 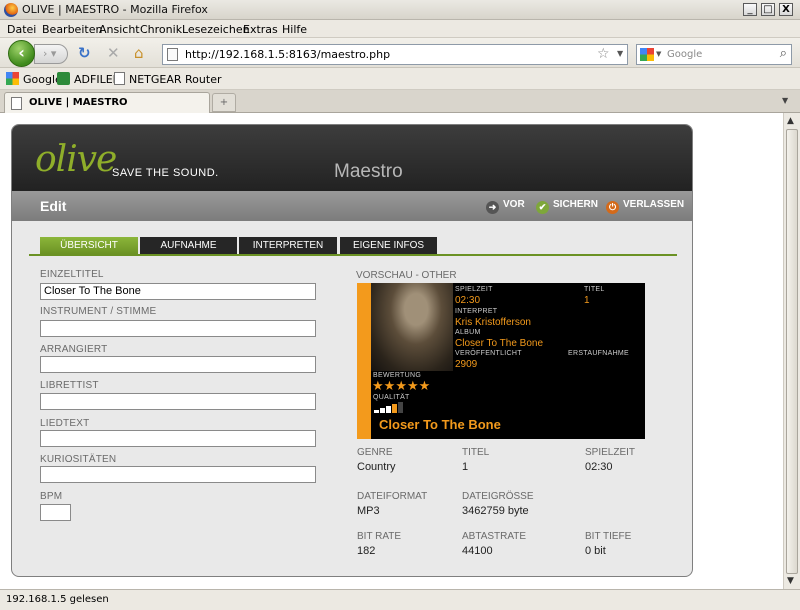 I want to click on menu-datei: Datei, so click(x=21, y=29).